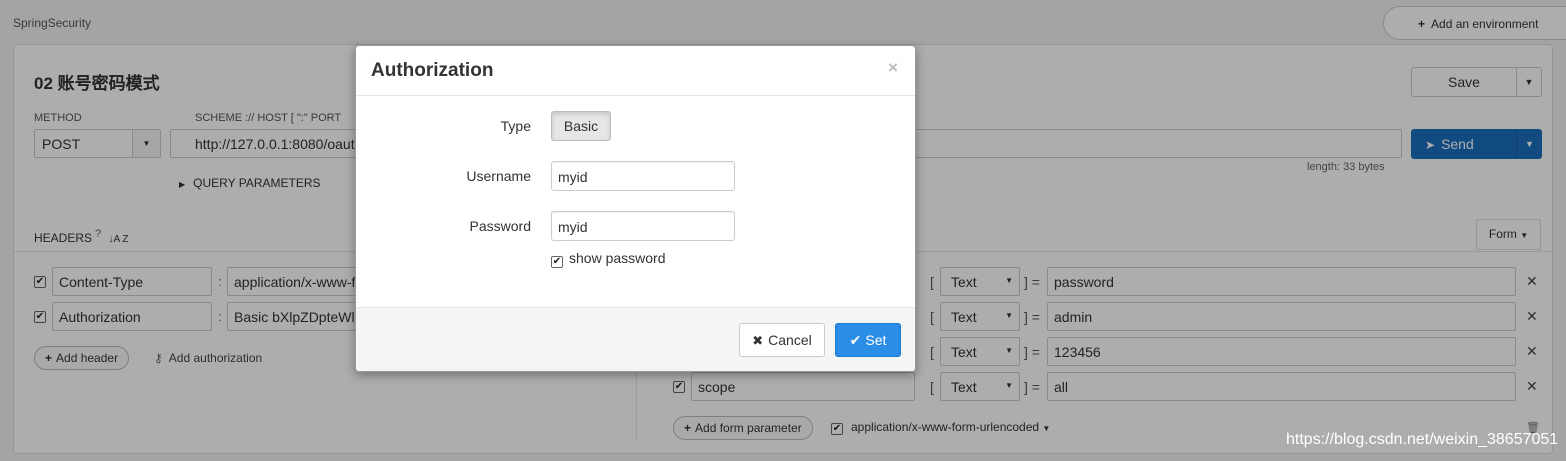  I want to click on close-icon: ×, so click(893, 68).